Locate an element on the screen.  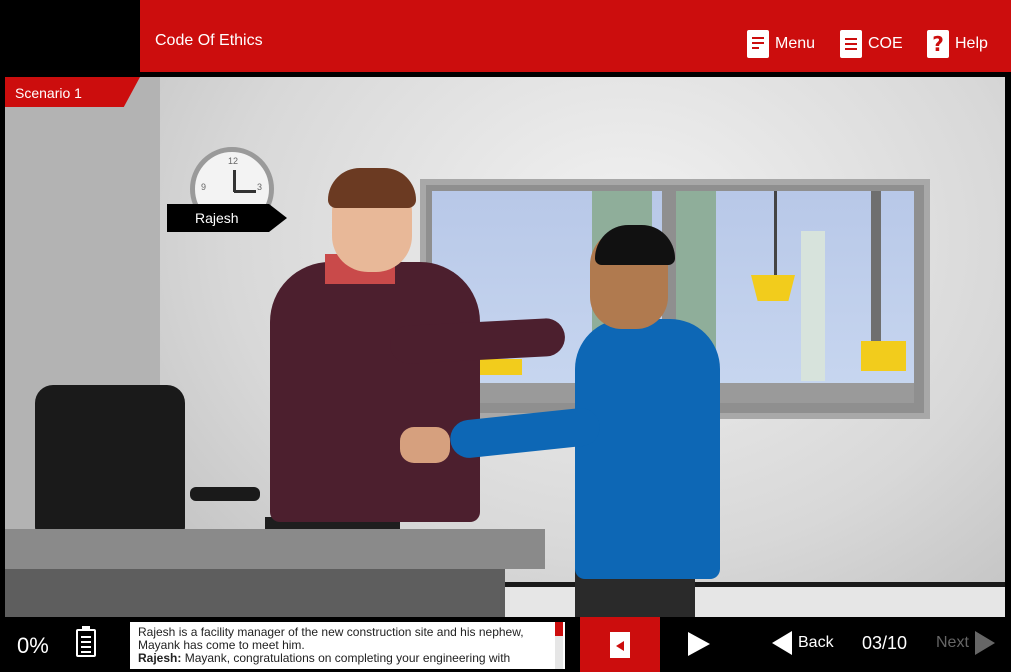
transcript-scroll-thumb is located at coordinates (559, 629).